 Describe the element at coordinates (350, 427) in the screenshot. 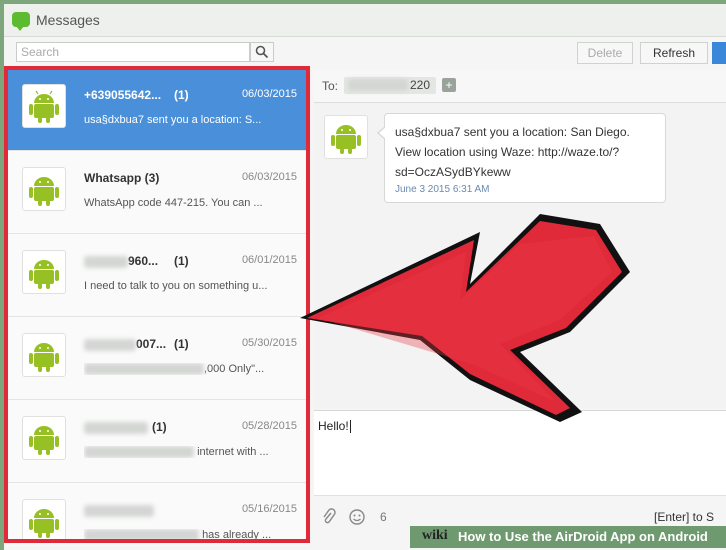

I see `text-caret` at that location.